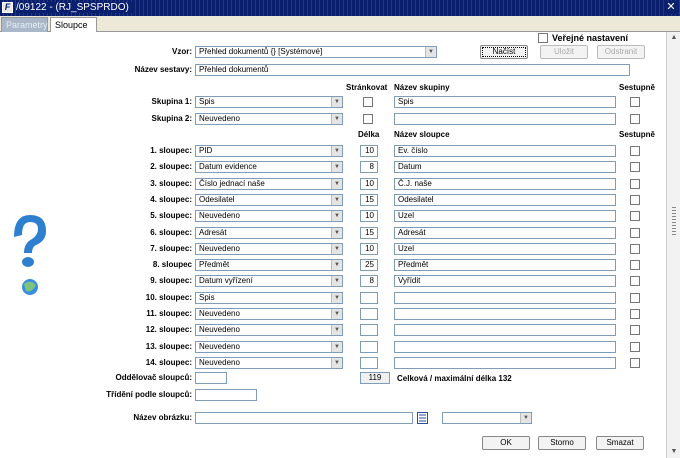 Image resolution: width=680 pixels, height=458 pixels. I want to click on skupina-2-select: Neuvedeno ▼, so click(269, 119).